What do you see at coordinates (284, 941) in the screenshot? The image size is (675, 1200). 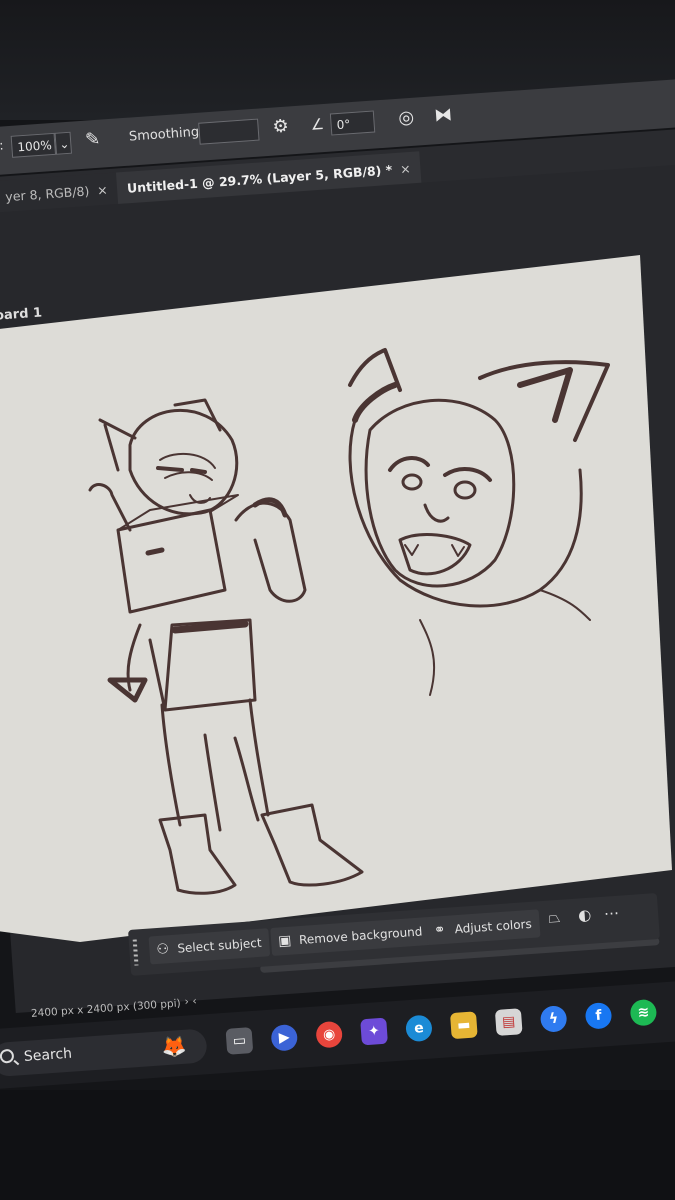 I see `image-icon: ▣` at bounding box center [284, 941].